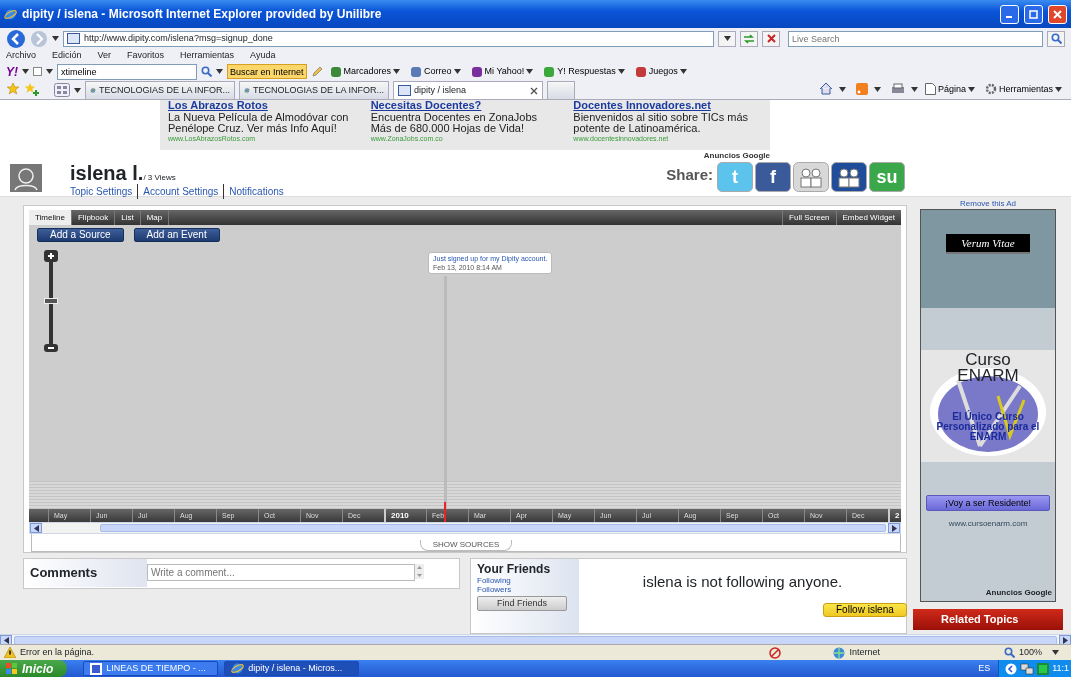 The height and width of the screenshot is (677, 1071). What do you see at coordinates (316, 71) in the screenshot?
I see `pencil-icon` at bounding box center [316, 71].